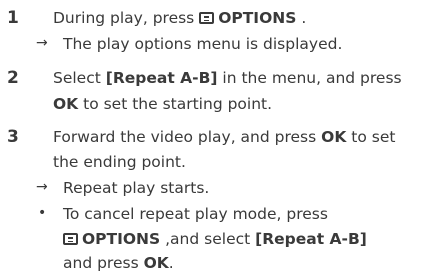 This screenshot has height=273, width=442. What do you see at coordinates (301, 18) in the screenshot?
I see `step-1-text-b: .` at bounding box center [301, 18].